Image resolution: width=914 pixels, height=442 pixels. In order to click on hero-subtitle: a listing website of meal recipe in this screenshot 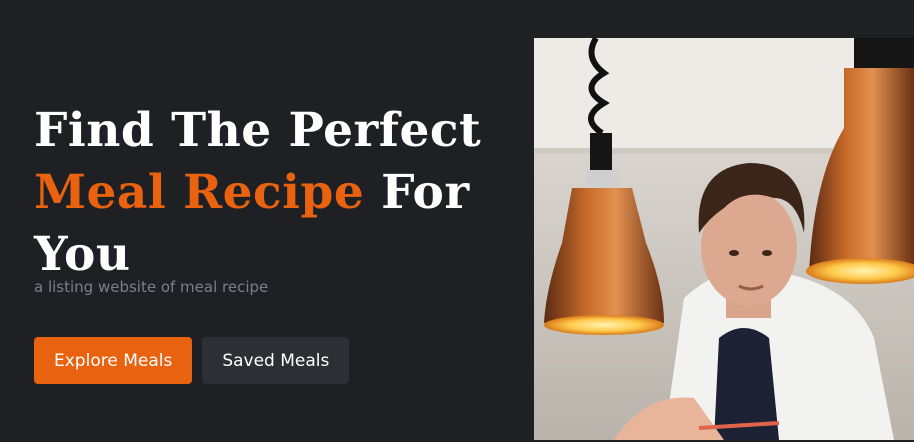, I will do `click(151, 287)`.